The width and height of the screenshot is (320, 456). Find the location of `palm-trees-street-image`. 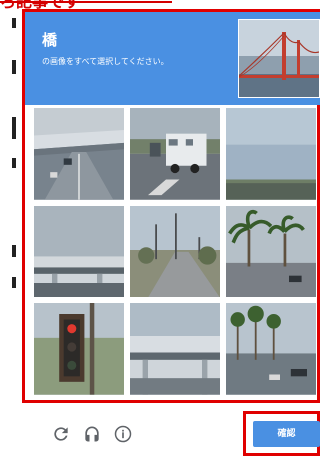

palm-trees-street-image is located at coordinates (271, 251).